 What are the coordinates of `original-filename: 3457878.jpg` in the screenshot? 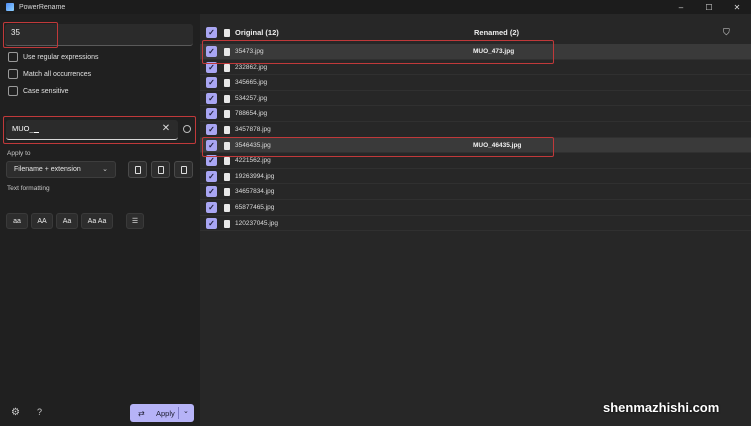 It's located at (253, 129).